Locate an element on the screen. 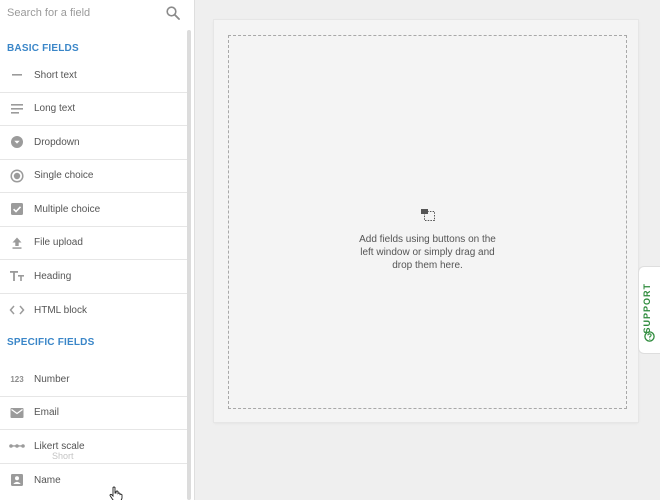 The image size is (660, 500). dropdown-icon is located at coordinates (17, 142).